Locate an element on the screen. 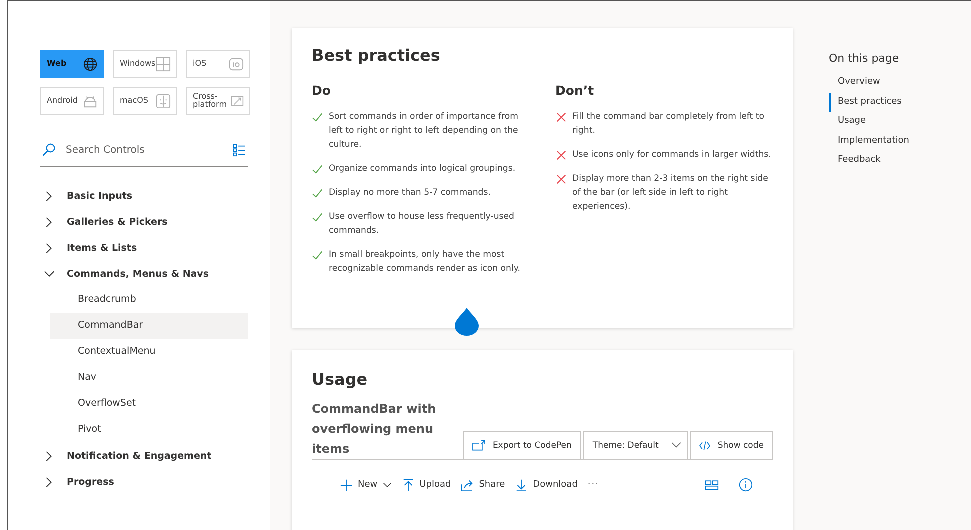 This screenshot has width=971, height=530. platform-button: Web is located at coordinates (72, 64).